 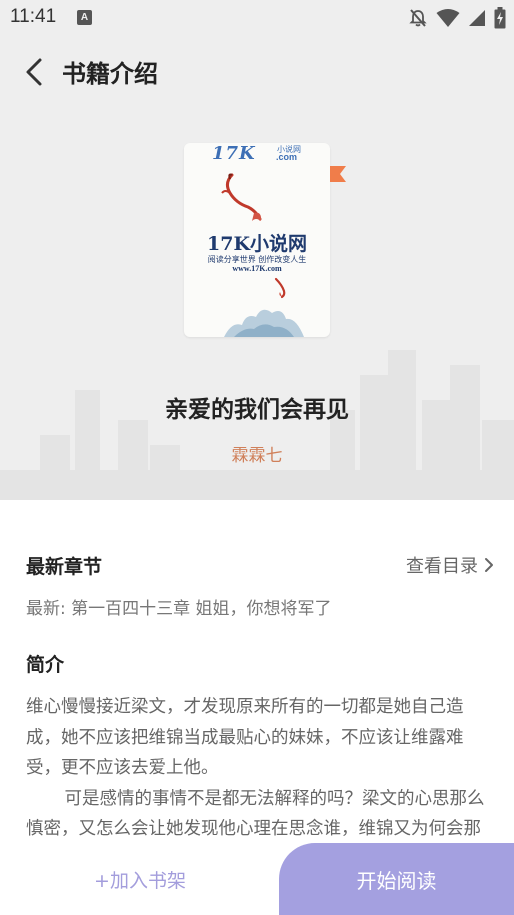 What do you see at coordinates (477, 18) in the screenshot?
I see `signal-icon` at bounding box center [477, 18].